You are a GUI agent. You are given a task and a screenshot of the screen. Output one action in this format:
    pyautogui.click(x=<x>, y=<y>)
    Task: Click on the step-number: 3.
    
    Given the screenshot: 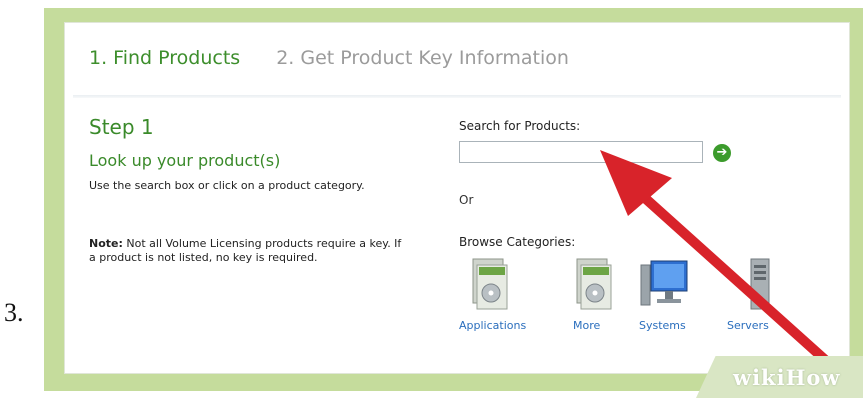 What is the action you would take?
    pyautogui.click(x=14, y=312)
    